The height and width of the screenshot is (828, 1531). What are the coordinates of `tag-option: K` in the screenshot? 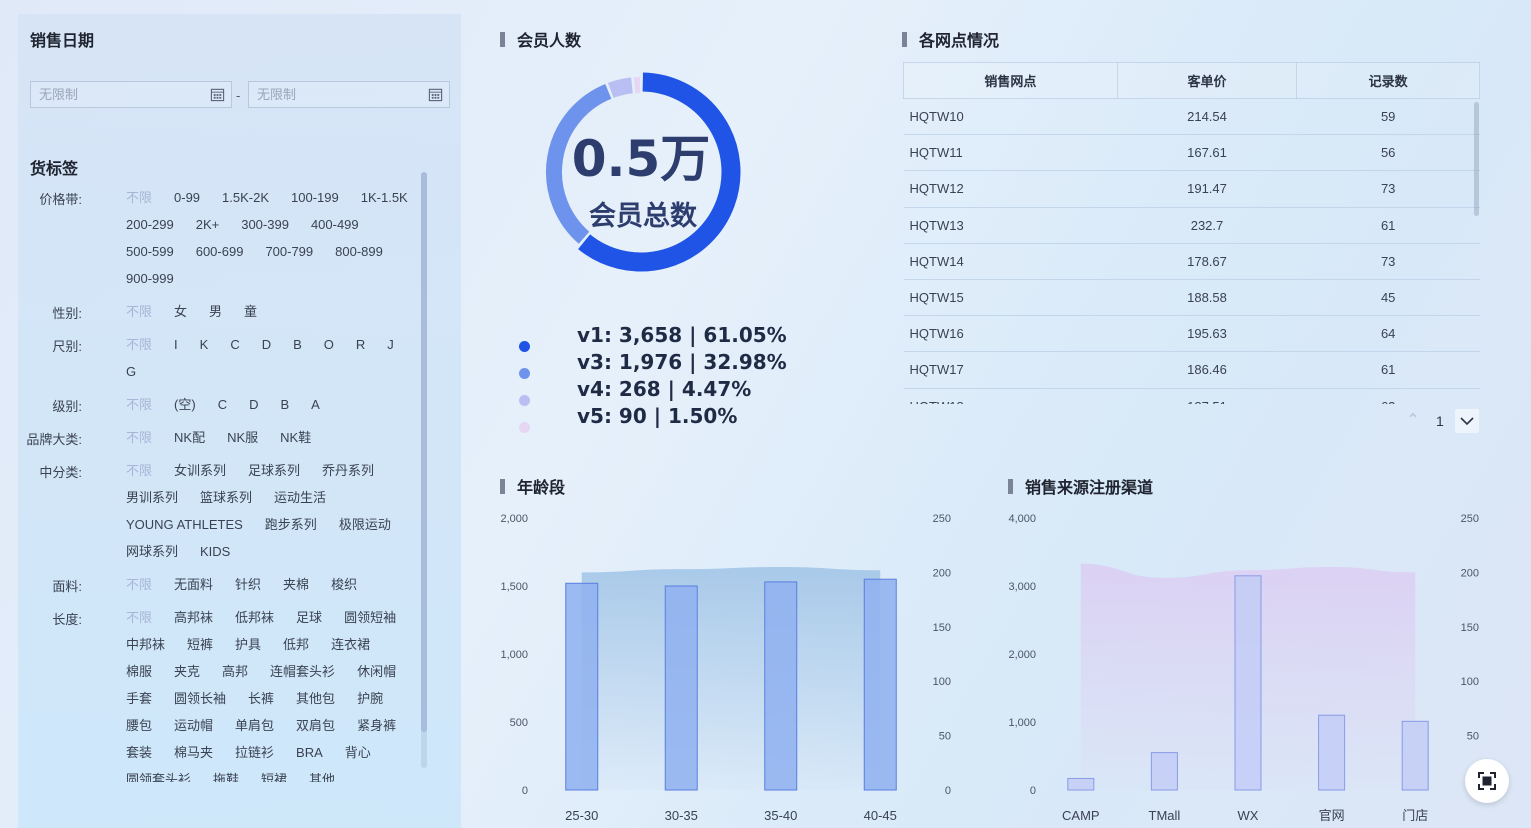 It's located at (204, 345).